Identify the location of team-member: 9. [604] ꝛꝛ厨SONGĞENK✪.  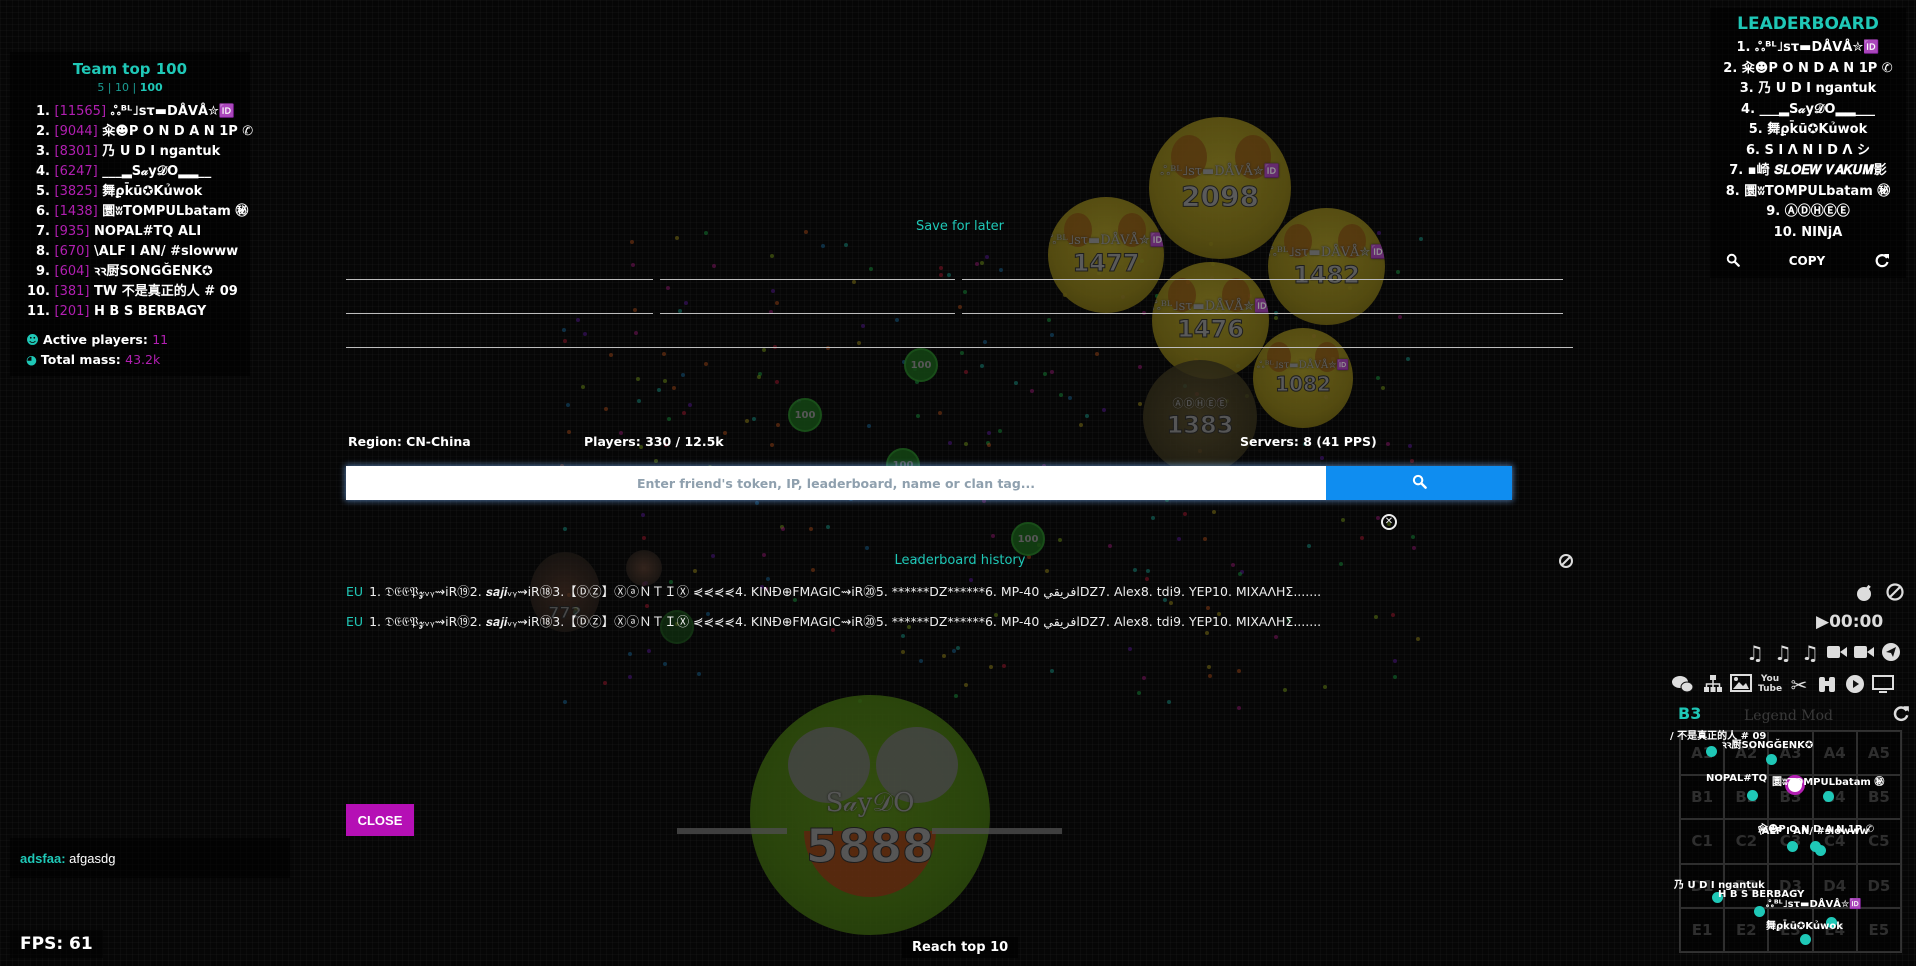
(130, 272).